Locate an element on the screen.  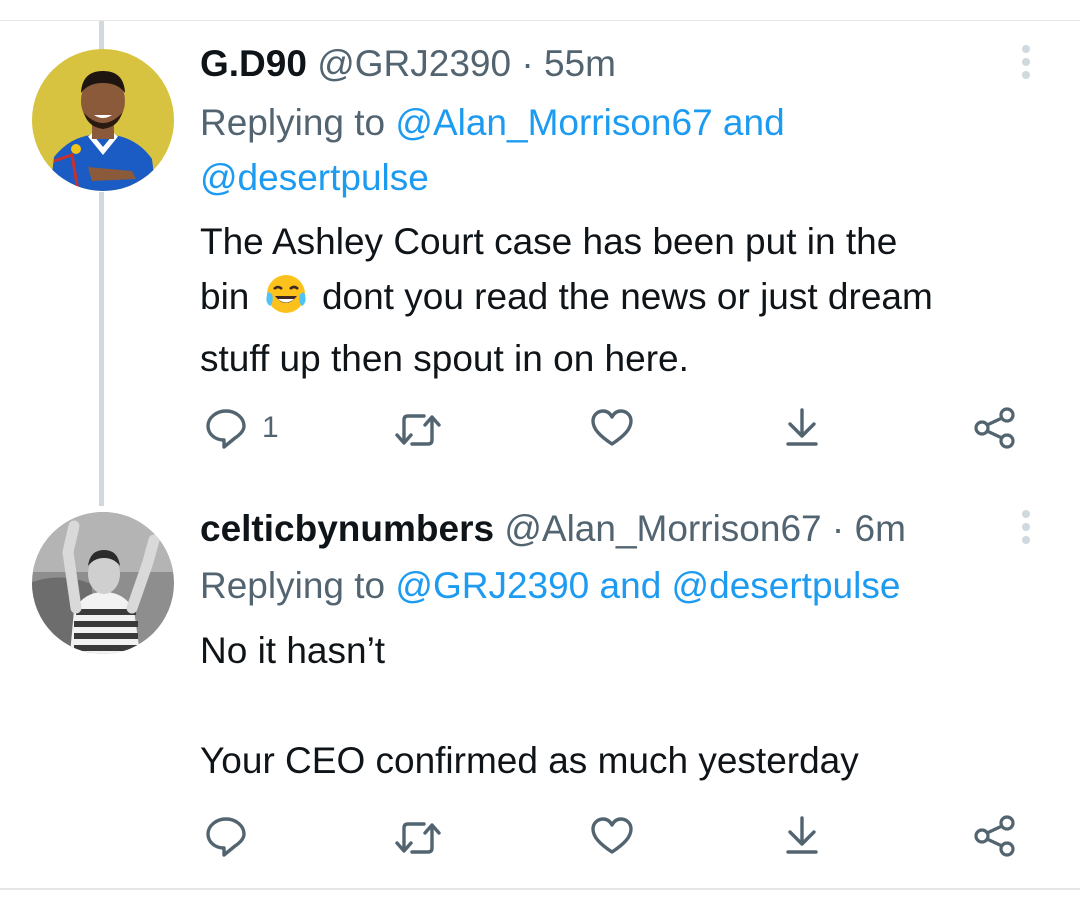
tweet-header: G.D90 @GRJ2390 · 55m is located at coordinates (408, 64).